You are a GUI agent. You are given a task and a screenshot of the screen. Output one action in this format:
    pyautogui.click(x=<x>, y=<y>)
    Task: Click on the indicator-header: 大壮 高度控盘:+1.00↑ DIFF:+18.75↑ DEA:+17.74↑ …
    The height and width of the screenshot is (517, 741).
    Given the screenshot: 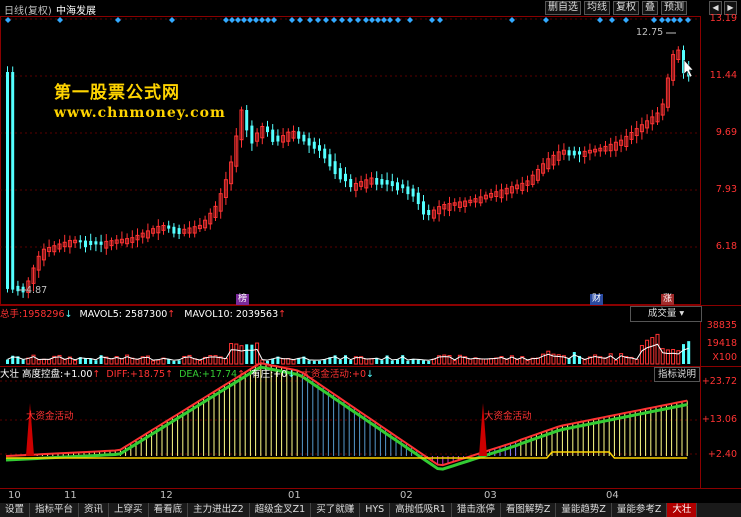 What is the action you would take?
    pyautogui.click(x=370, y=373)
    